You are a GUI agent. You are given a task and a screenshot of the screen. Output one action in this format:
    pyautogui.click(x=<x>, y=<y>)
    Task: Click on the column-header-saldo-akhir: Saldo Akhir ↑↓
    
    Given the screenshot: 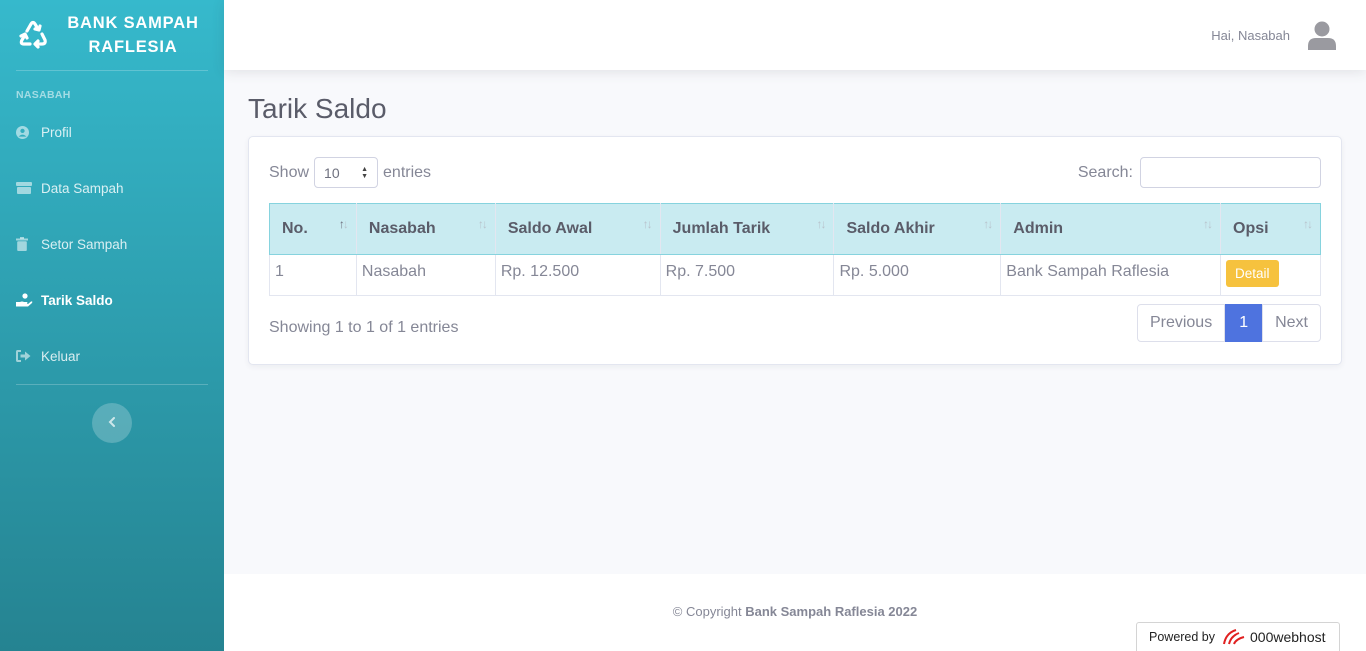 What is the action you would take?
    pyautogui.click(x=917, y=229)
    